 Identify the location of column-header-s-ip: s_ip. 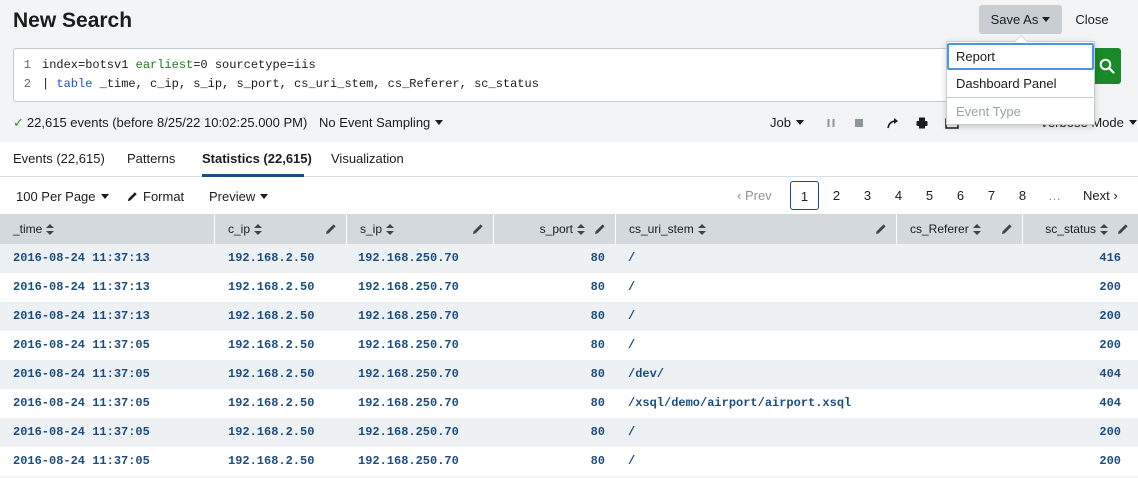
(420, 229).